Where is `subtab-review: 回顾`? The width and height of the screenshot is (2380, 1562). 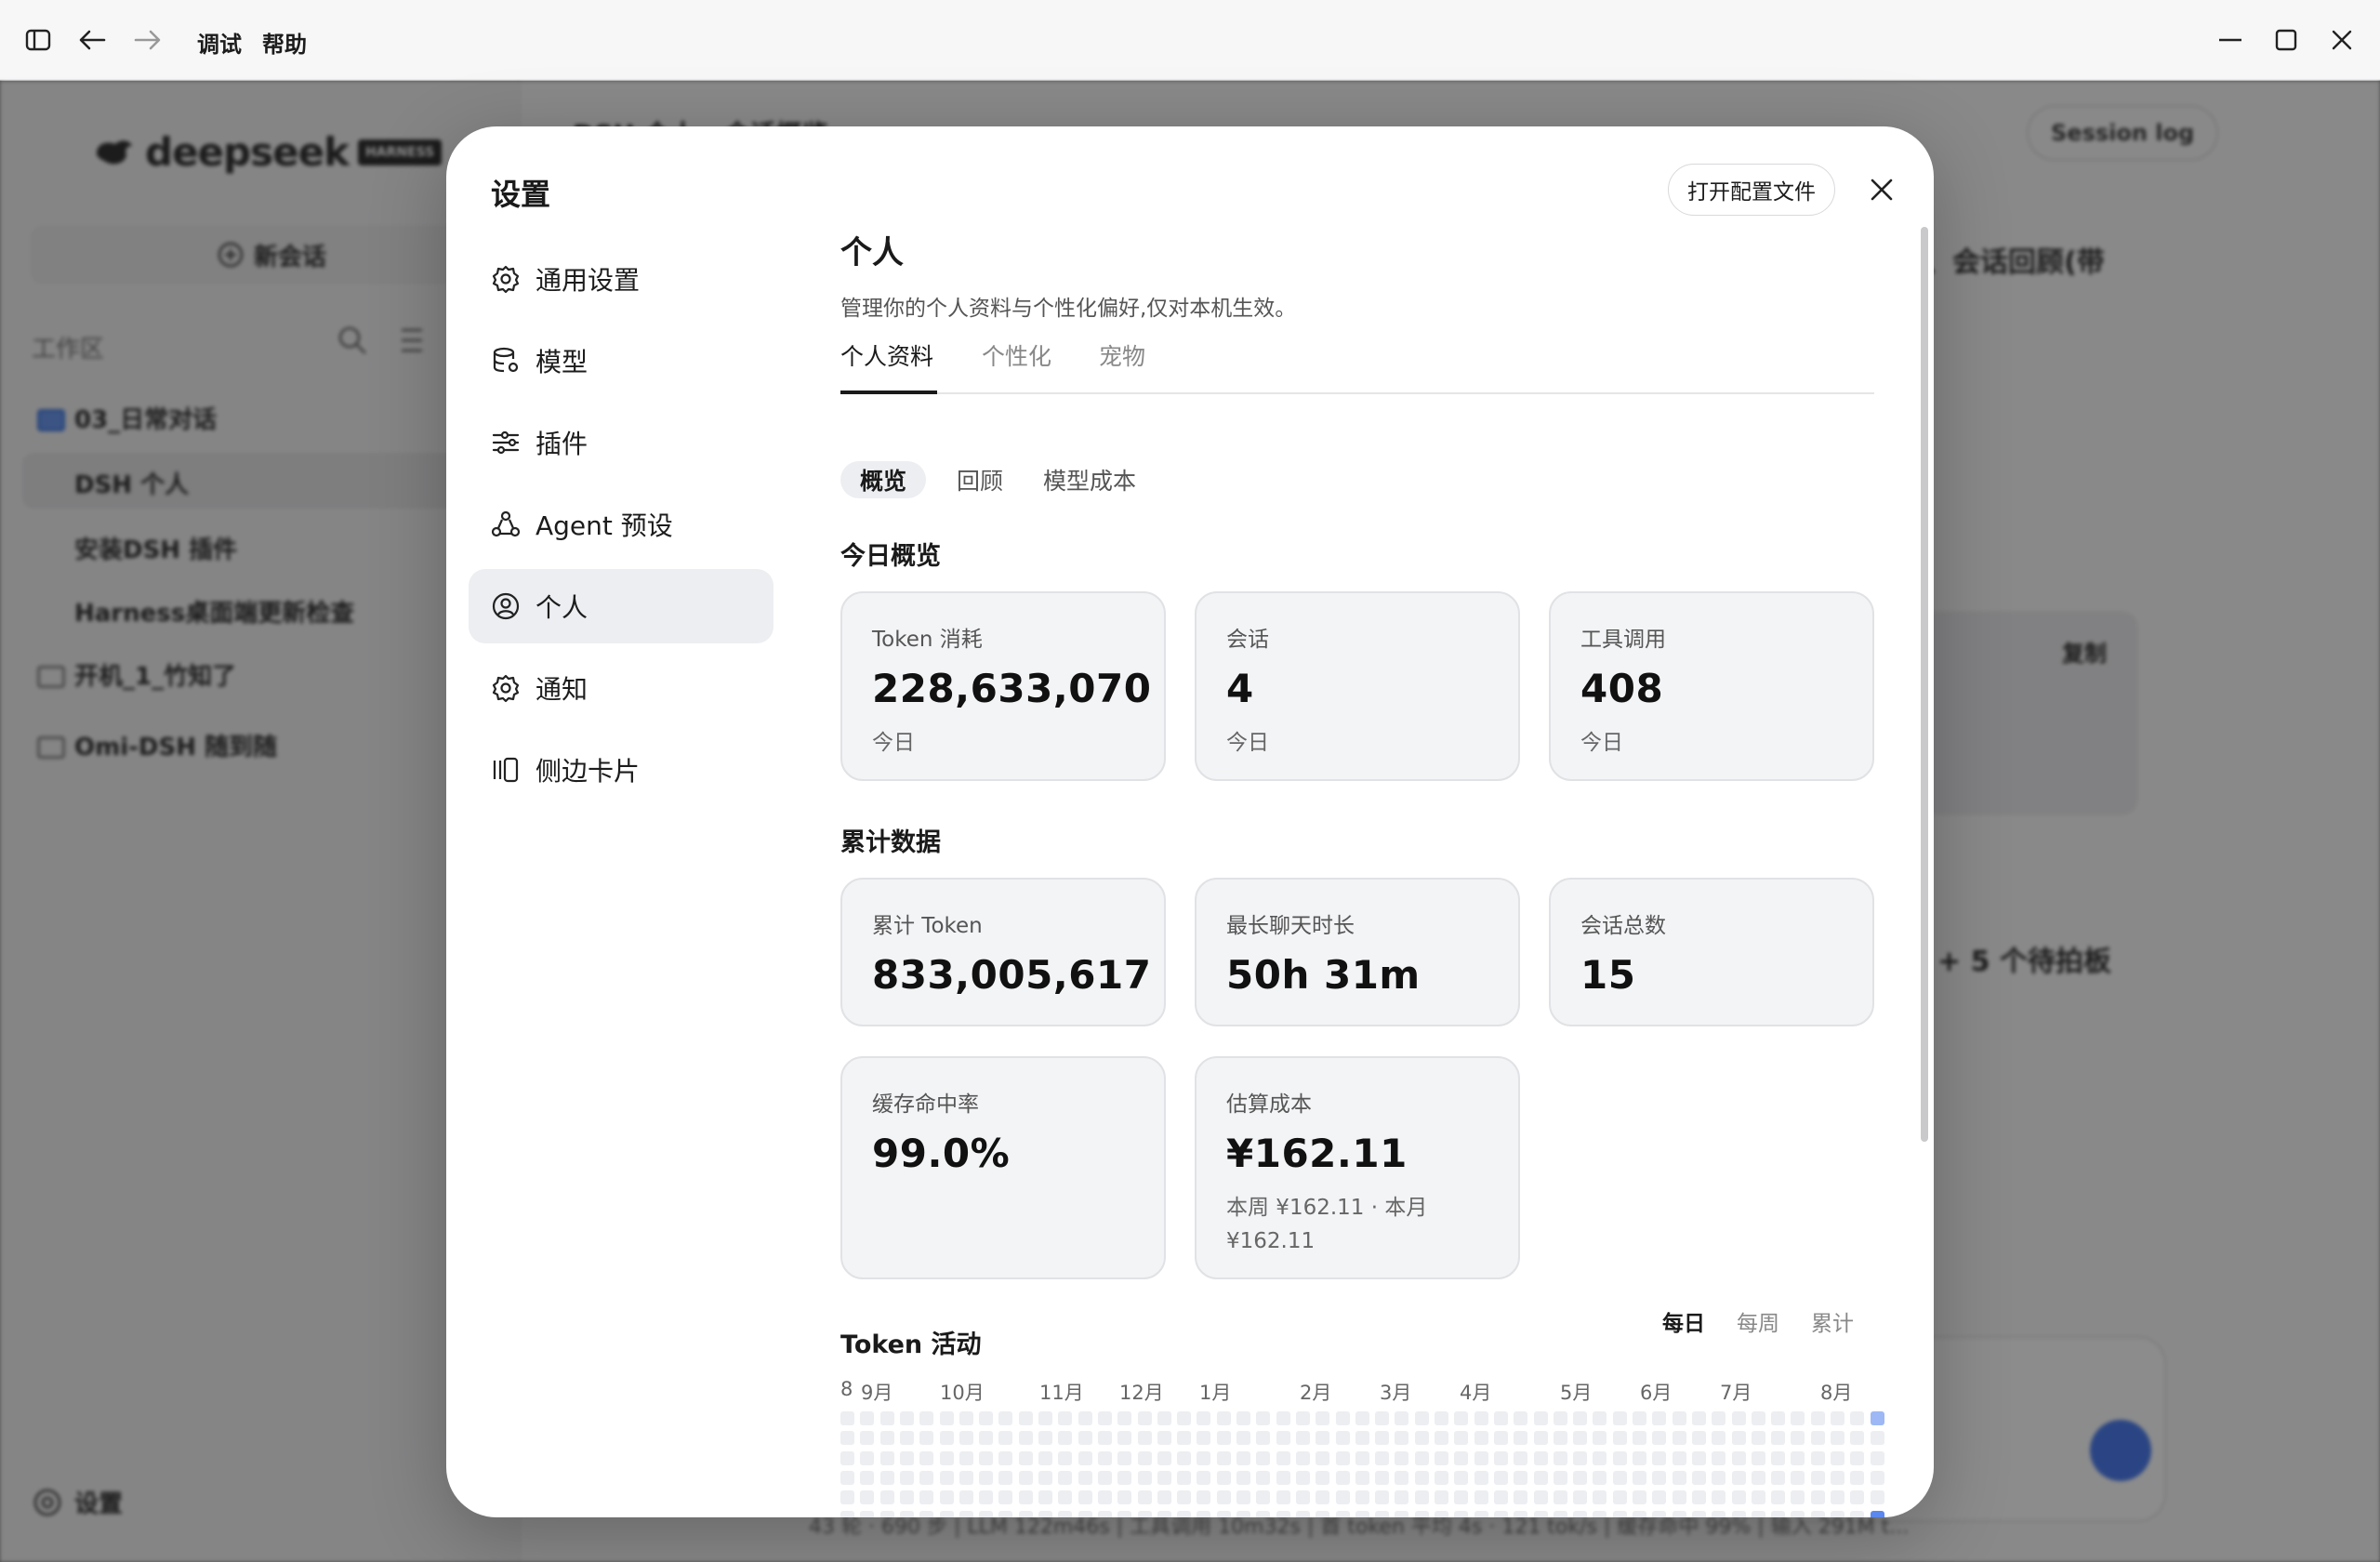 subtab-review: 回顾 is located at coordinates (980, 480).